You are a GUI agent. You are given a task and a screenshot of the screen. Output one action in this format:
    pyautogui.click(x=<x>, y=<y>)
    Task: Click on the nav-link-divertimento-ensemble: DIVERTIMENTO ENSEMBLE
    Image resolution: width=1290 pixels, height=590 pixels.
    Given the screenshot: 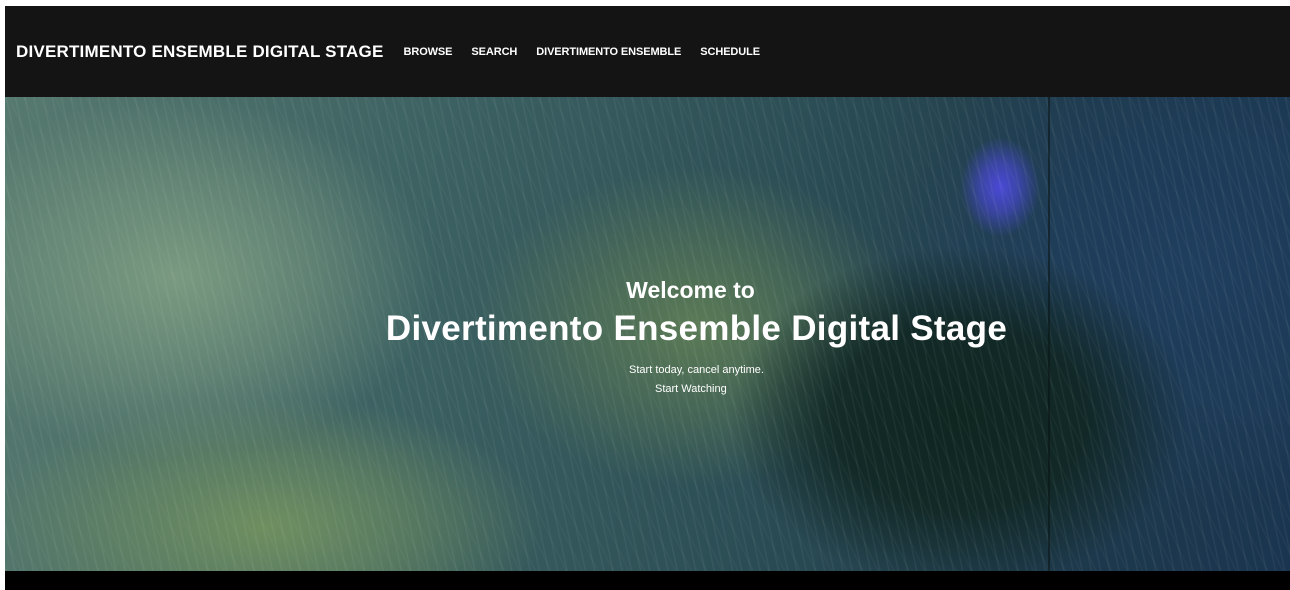 What is the action you would take?
    pyautogui.click(x=608, y=52)
    